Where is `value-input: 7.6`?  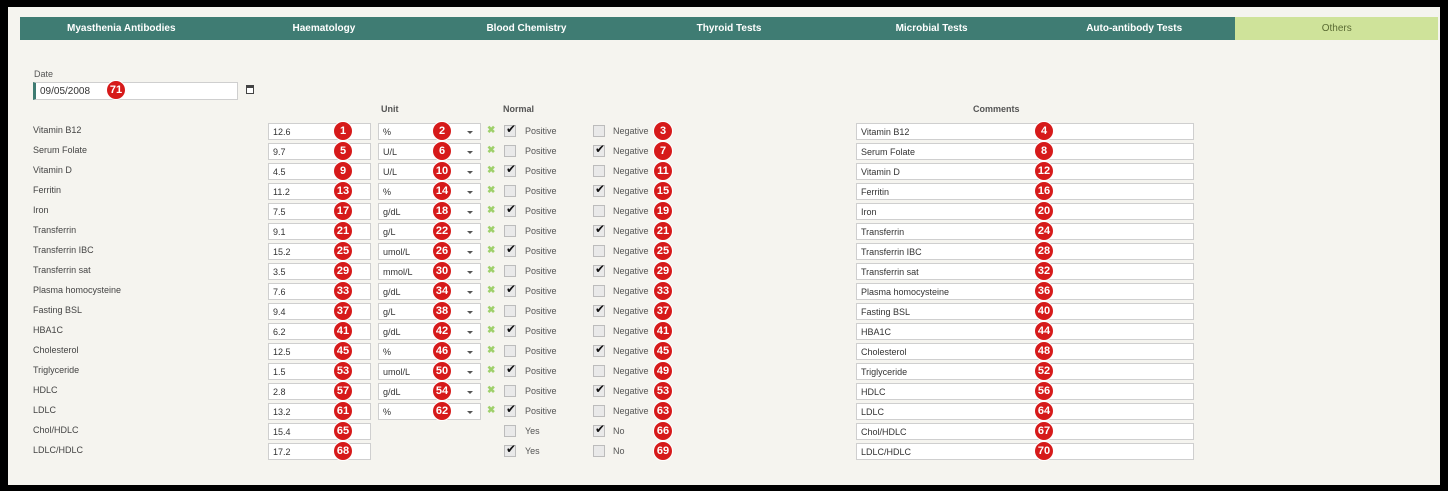 value-input: 7.6 is located at coordinates (319, 291).